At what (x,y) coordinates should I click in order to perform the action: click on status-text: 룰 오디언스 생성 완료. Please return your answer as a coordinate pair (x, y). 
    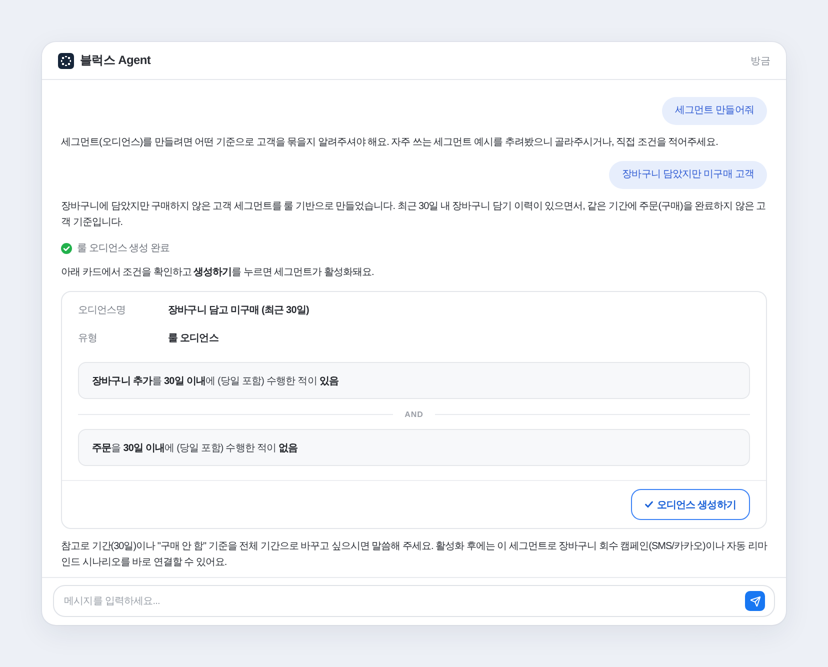
    Looking at the image, I should click on (123, 248).